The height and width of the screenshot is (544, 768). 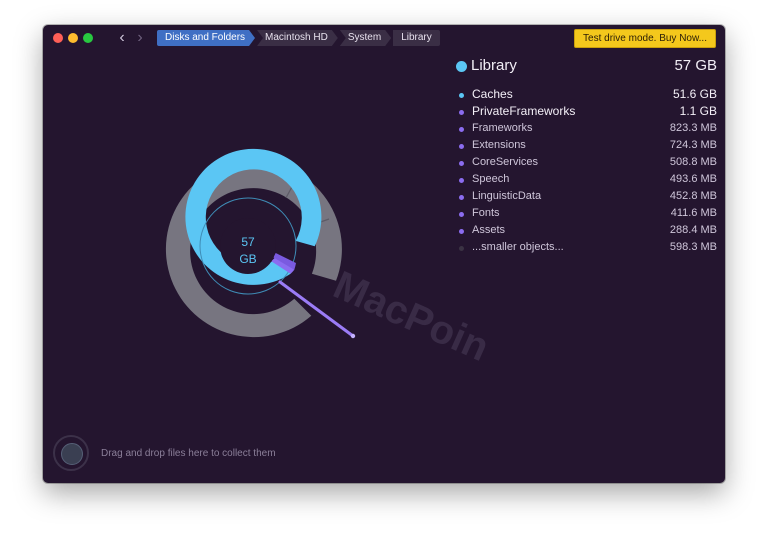 I want to click on library-color-dot, so click(x=461, y=66).